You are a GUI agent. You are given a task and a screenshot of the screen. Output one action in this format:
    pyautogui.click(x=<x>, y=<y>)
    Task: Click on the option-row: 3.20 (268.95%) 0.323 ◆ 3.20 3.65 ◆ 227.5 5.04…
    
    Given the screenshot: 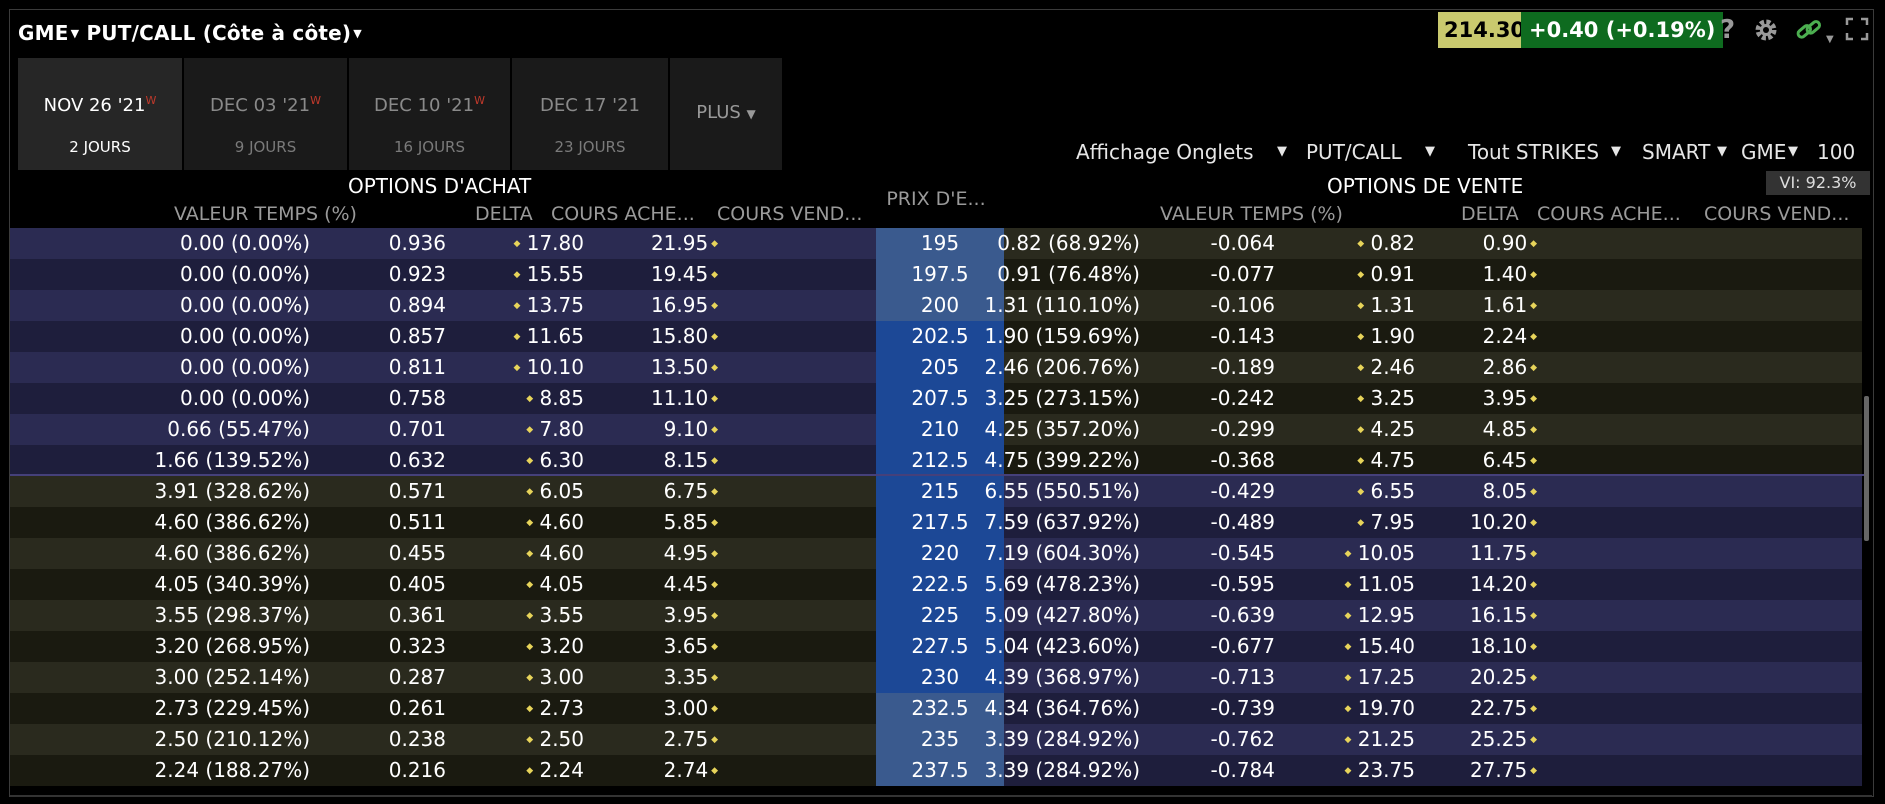 What is the action you would take?
    pyautogui.click(x=936, y=646)
    